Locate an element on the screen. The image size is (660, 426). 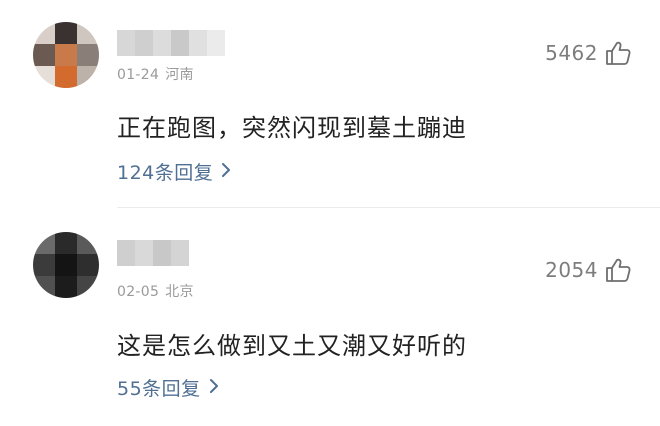
view-replies-link: 124条回复 is located at coordinates (174, 171).